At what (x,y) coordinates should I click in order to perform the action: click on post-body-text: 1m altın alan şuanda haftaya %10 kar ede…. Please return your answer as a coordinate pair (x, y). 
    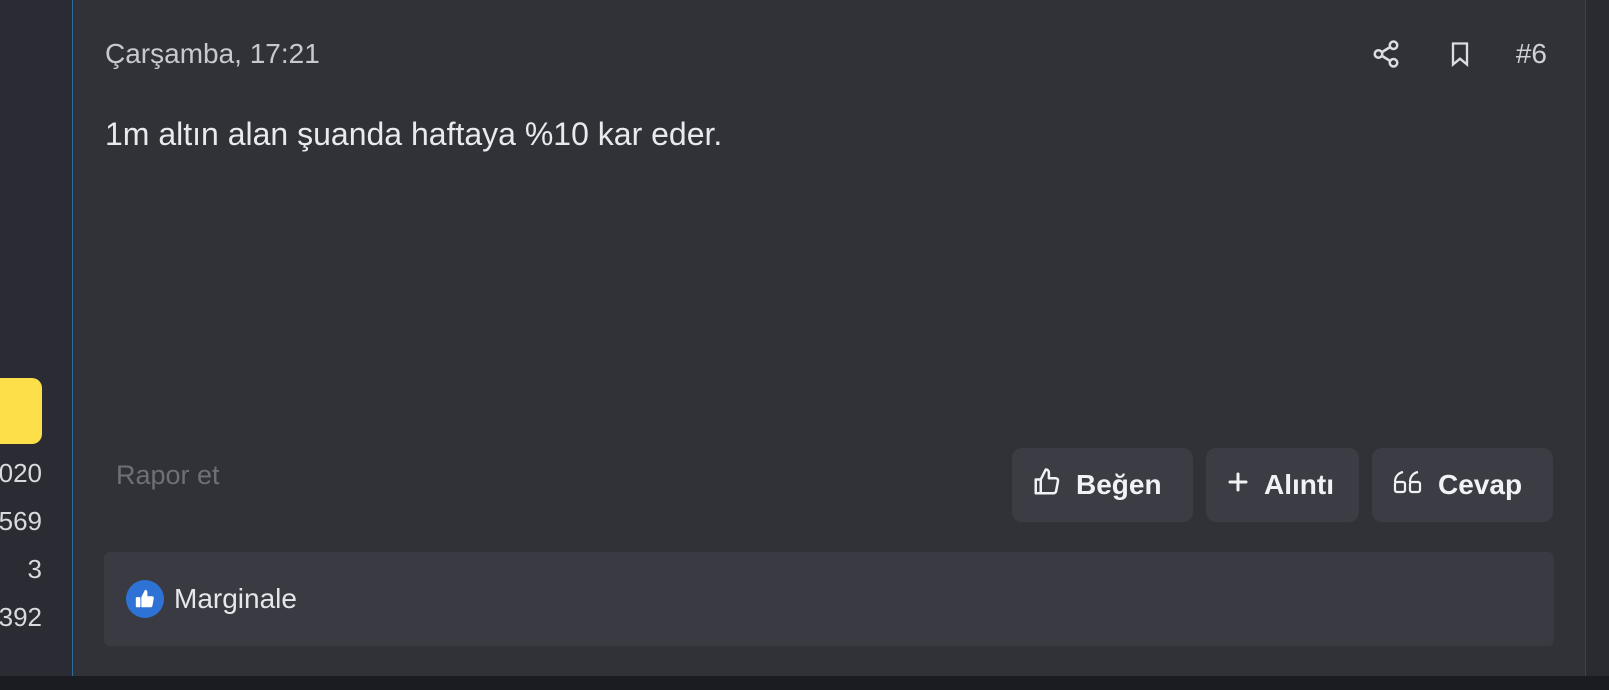
    Looking at the image, I should click on (414, 134).